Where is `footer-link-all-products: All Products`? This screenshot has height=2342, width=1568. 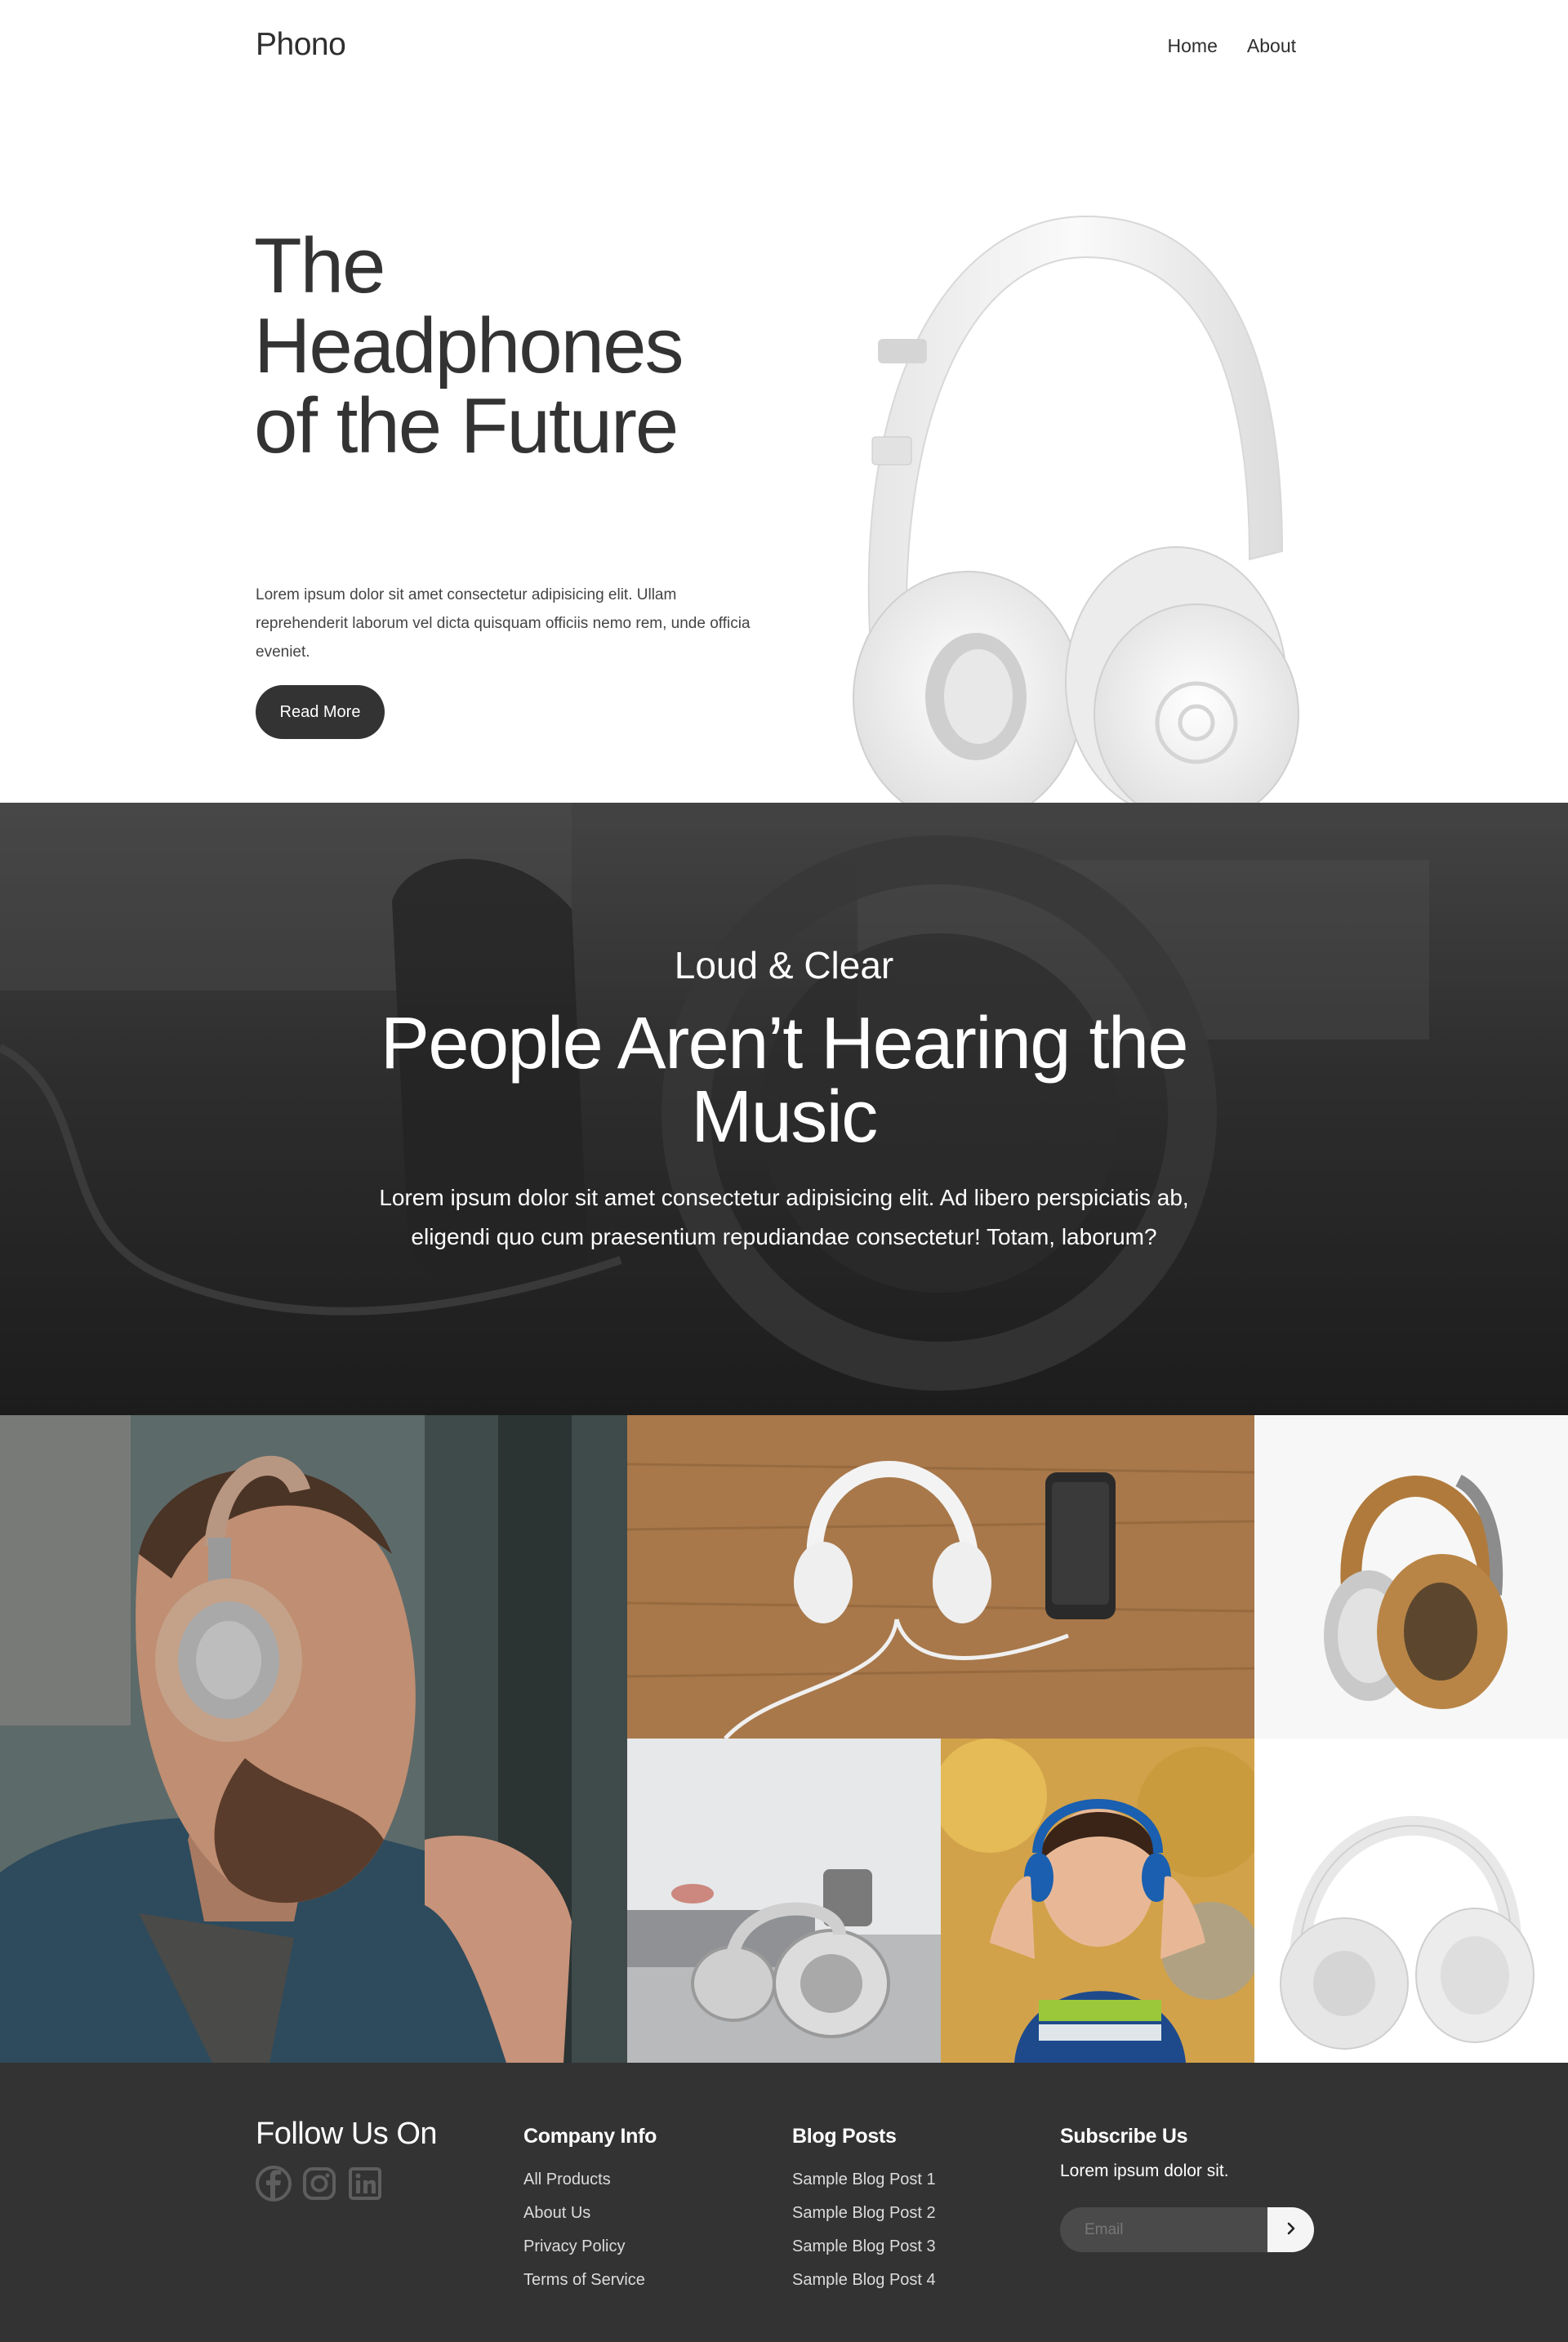
footer-link-all-products: All Products is located at coordinates (590, 2180).